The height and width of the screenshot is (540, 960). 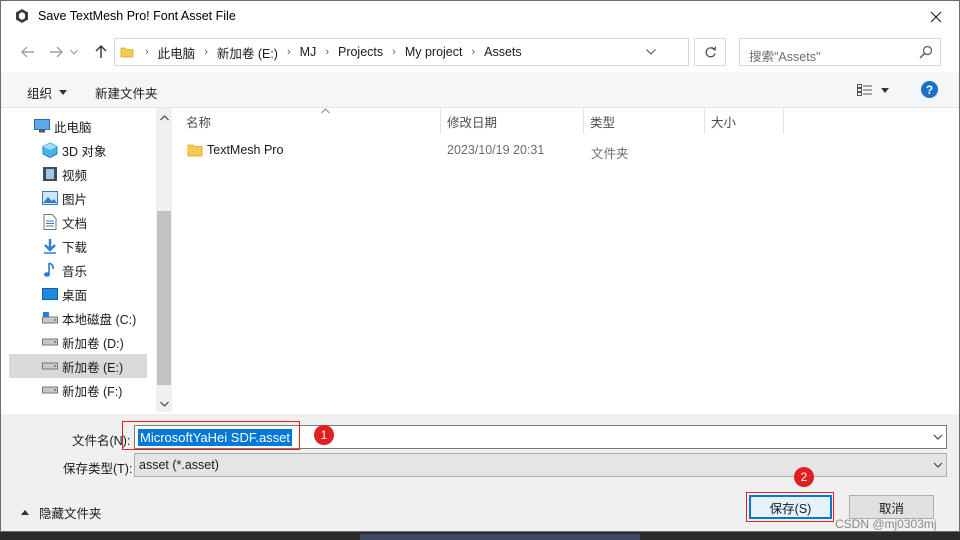 I want to click on sidebar-item-label: 新加卷 (F:), so click(x=92, y=391).